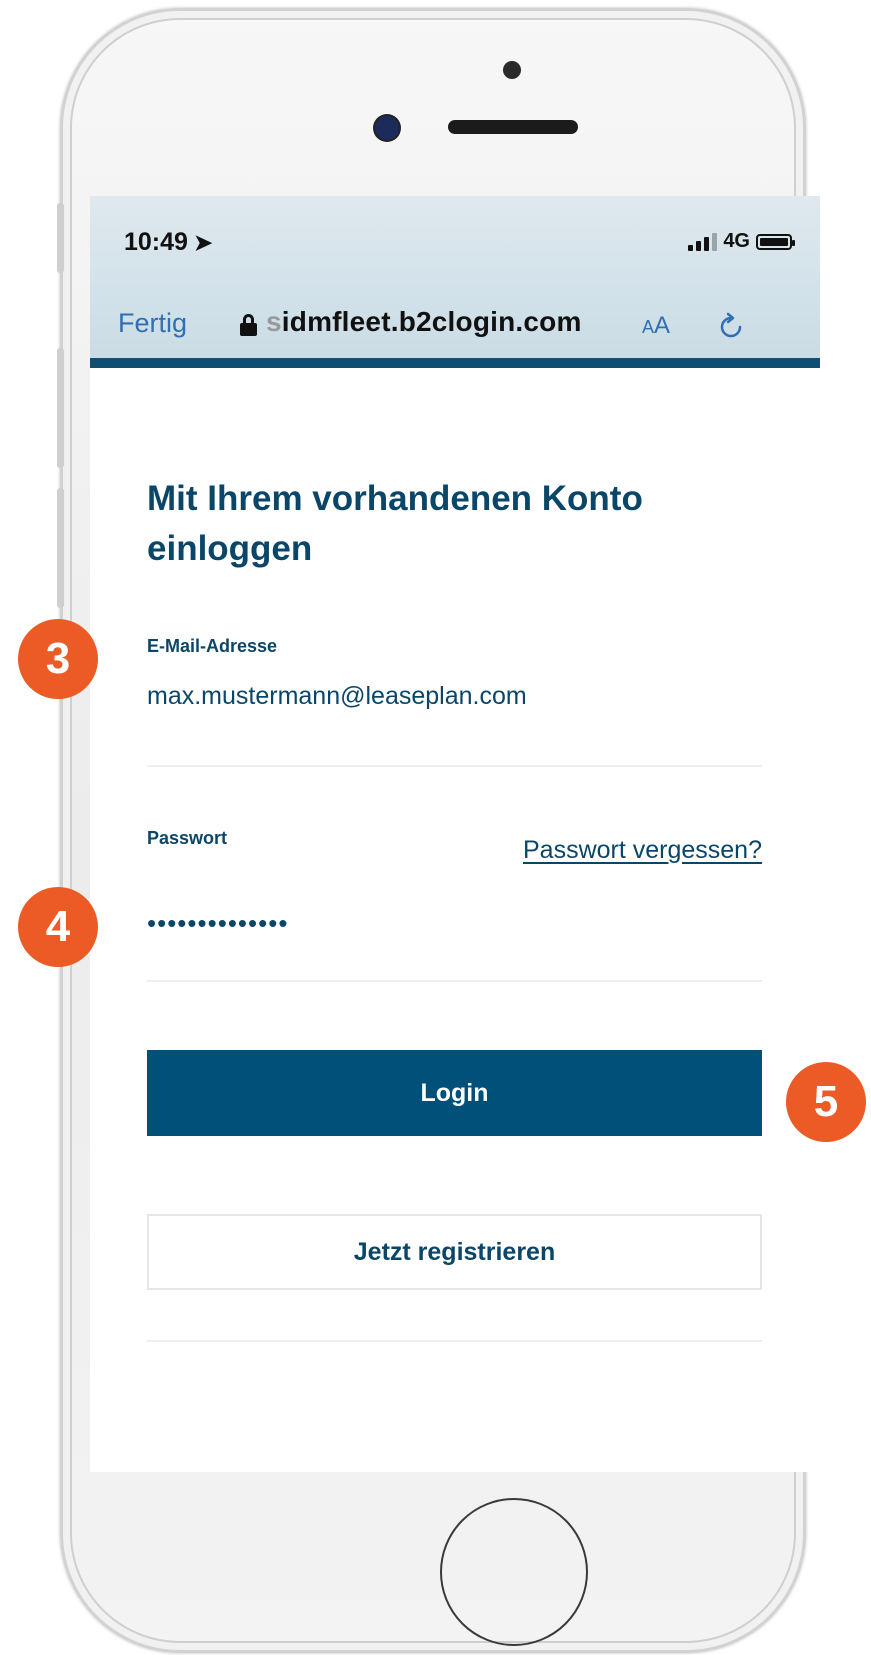 This screenshot has width=871, height=1655. I want to click on text-size-button: AA, so click(656, 326).